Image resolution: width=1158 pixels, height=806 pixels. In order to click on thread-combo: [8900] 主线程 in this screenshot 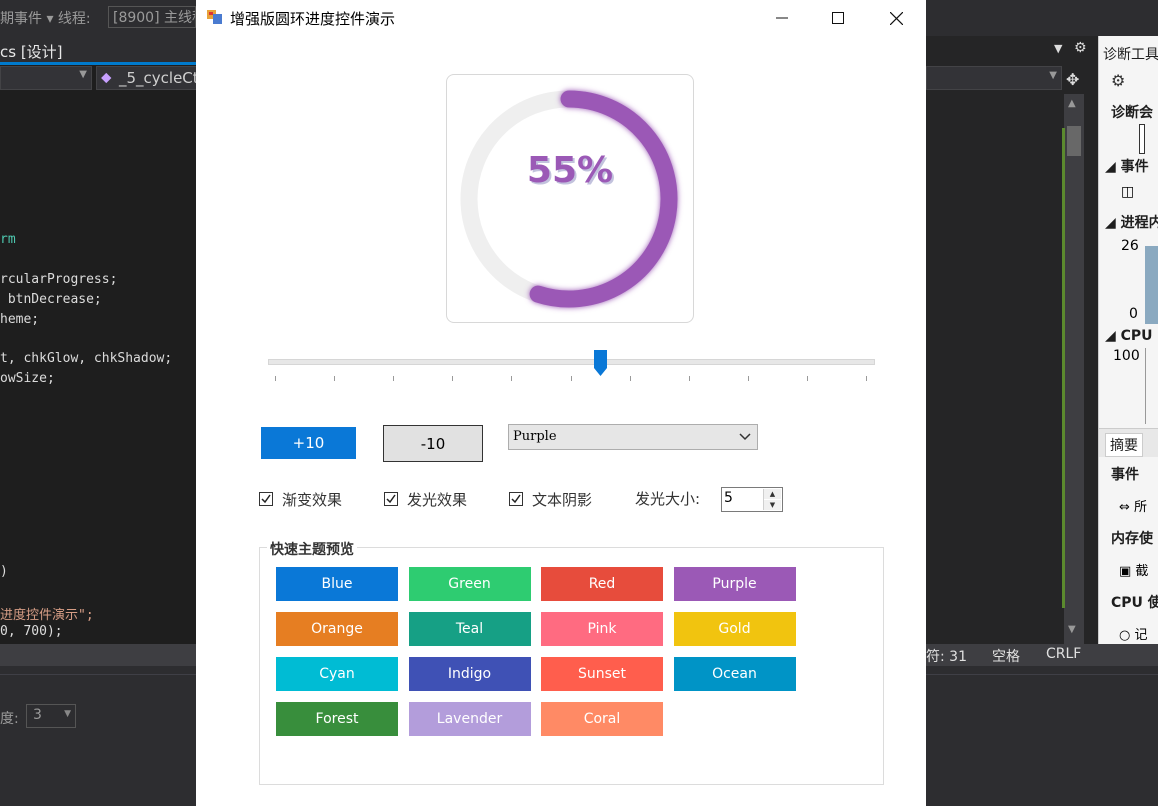, I will do `click(152, 17)`.